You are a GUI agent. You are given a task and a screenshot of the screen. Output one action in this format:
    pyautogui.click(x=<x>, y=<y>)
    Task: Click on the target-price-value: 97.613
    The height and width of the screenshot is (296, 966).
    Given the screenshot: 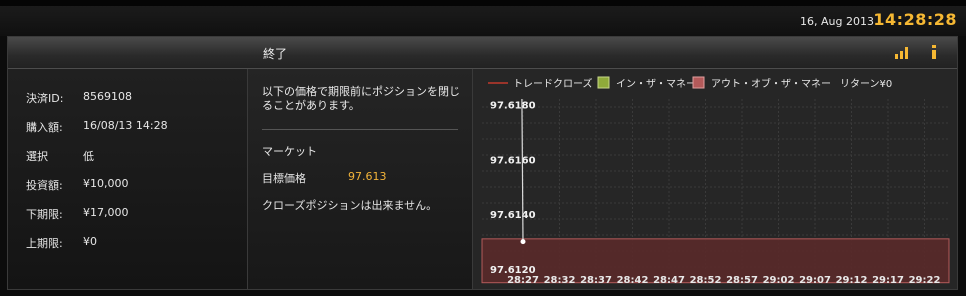 What is the action you would take?
    pyautogui.click(x=367, y=176)
    